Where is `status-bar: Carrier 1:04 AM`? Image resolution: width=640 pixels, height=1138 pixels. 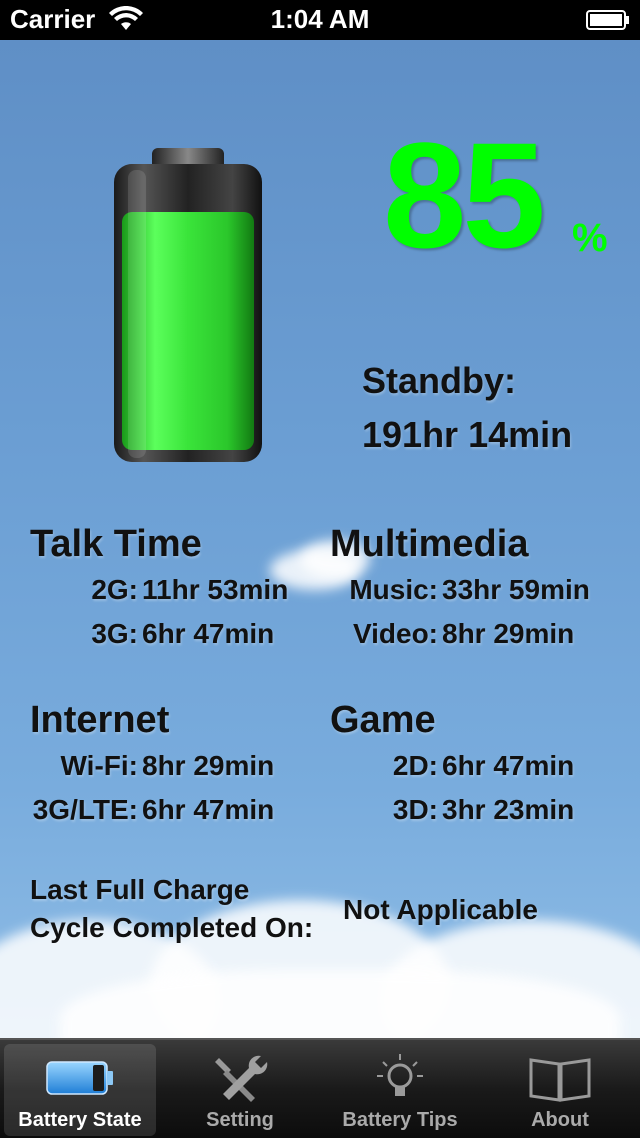 status-bar: Carrier 1:04 AM is located at coordinates (320, 20).